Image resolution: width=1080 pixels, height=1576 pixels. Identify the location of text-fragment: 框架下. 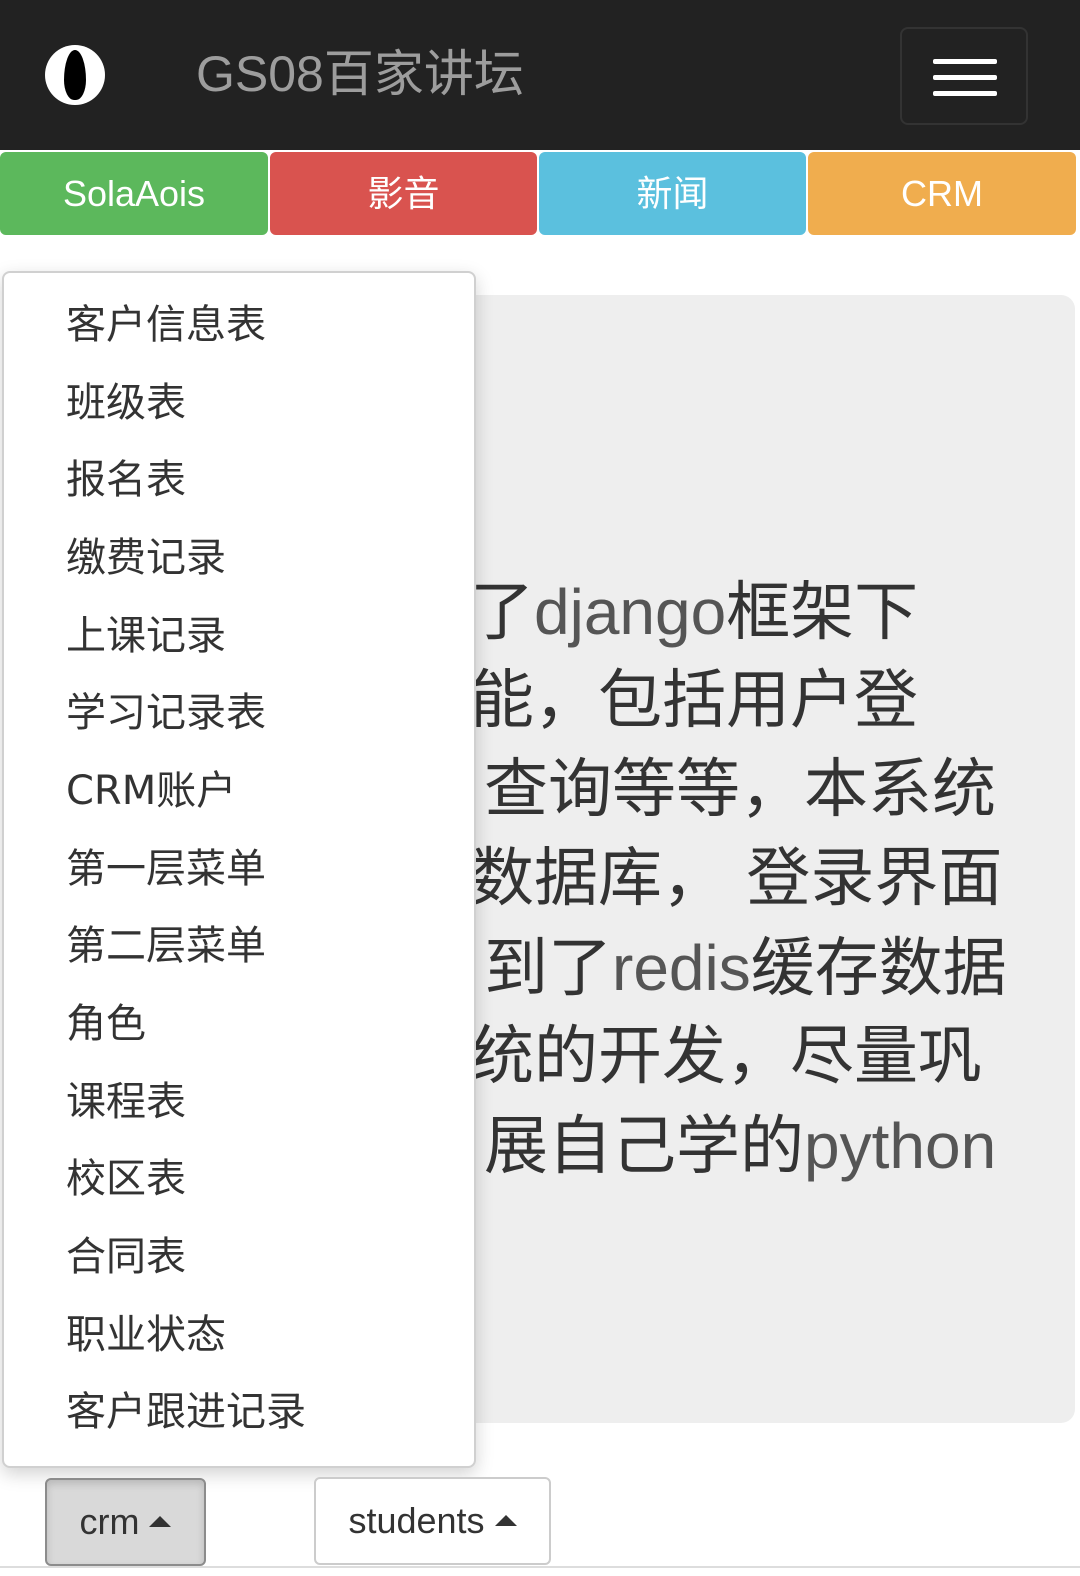
(822, 613).